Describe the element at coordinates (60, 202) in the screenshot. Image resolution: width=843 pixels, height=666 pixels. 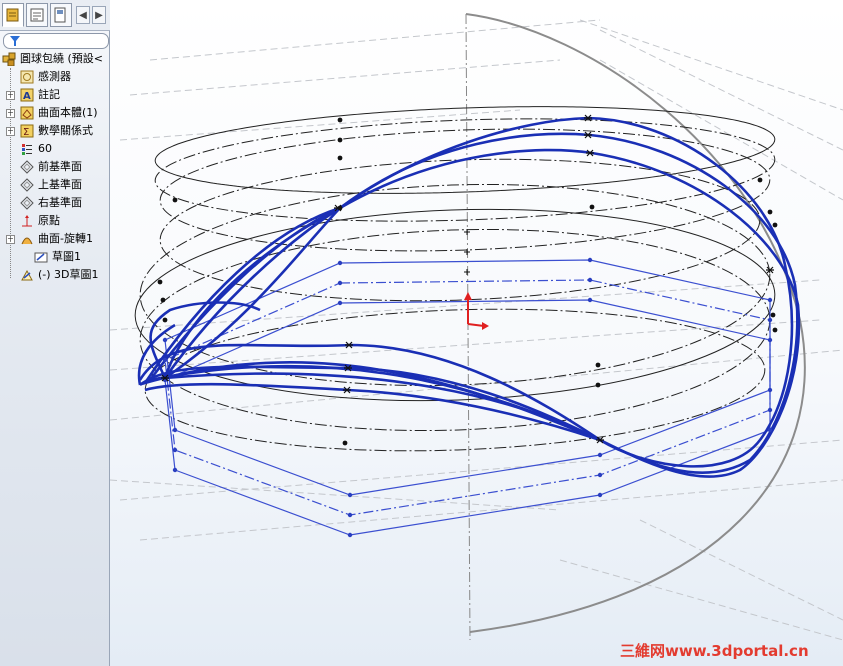
I see `tree-item-label: 右基準面` at that location.